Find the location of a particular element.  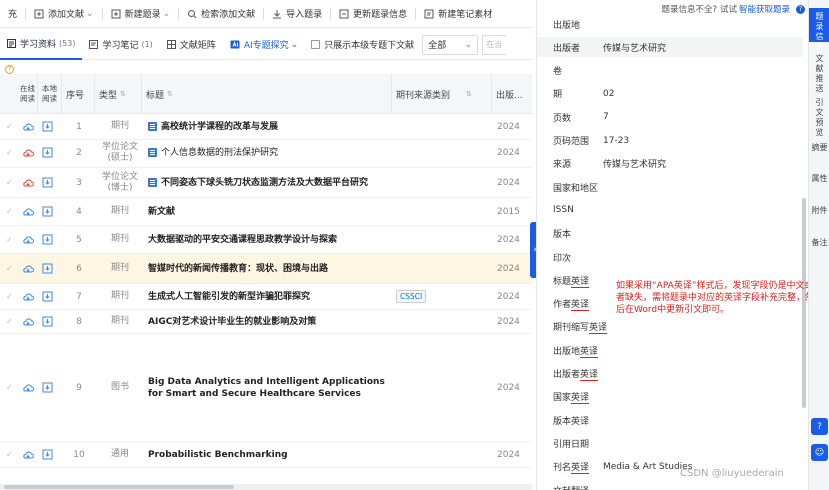

field-value: 17-23 is located at coordinates (614, 141).